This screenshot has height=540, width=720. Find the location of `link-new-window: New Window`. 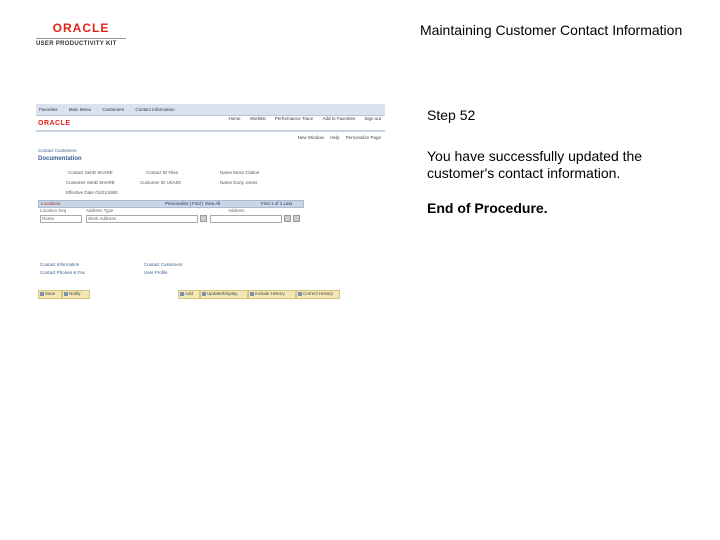

link-new-window: New Window is located at coordinates (311, 137).